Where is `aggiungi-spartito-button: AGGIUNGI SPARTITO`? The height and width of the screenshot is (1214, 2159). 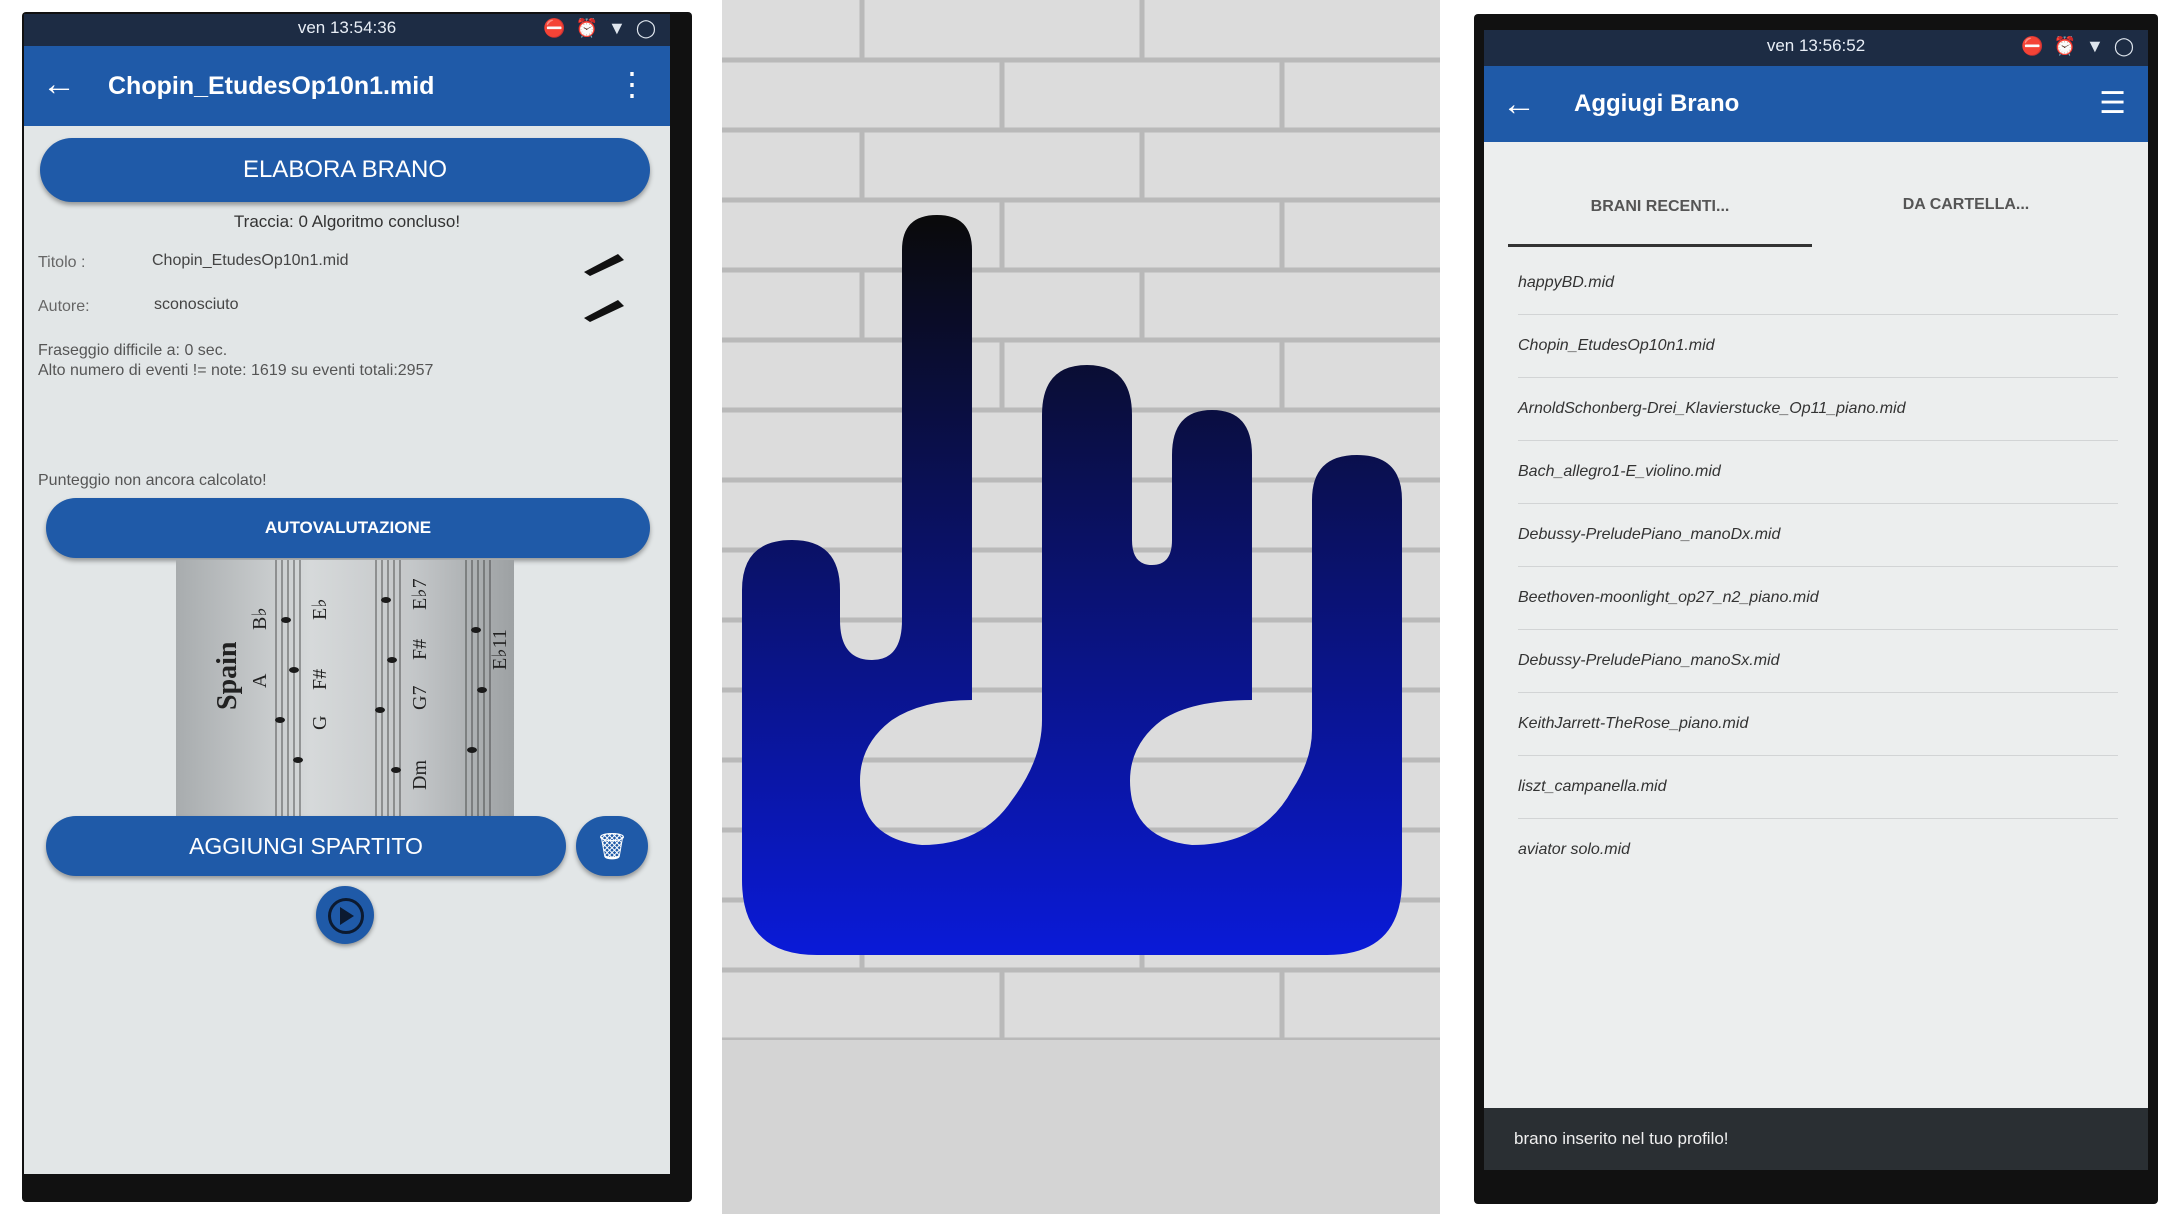 aggiungi-spartito-button: AGGIUNGI SPARTITO is located at coordinates (306, 846).